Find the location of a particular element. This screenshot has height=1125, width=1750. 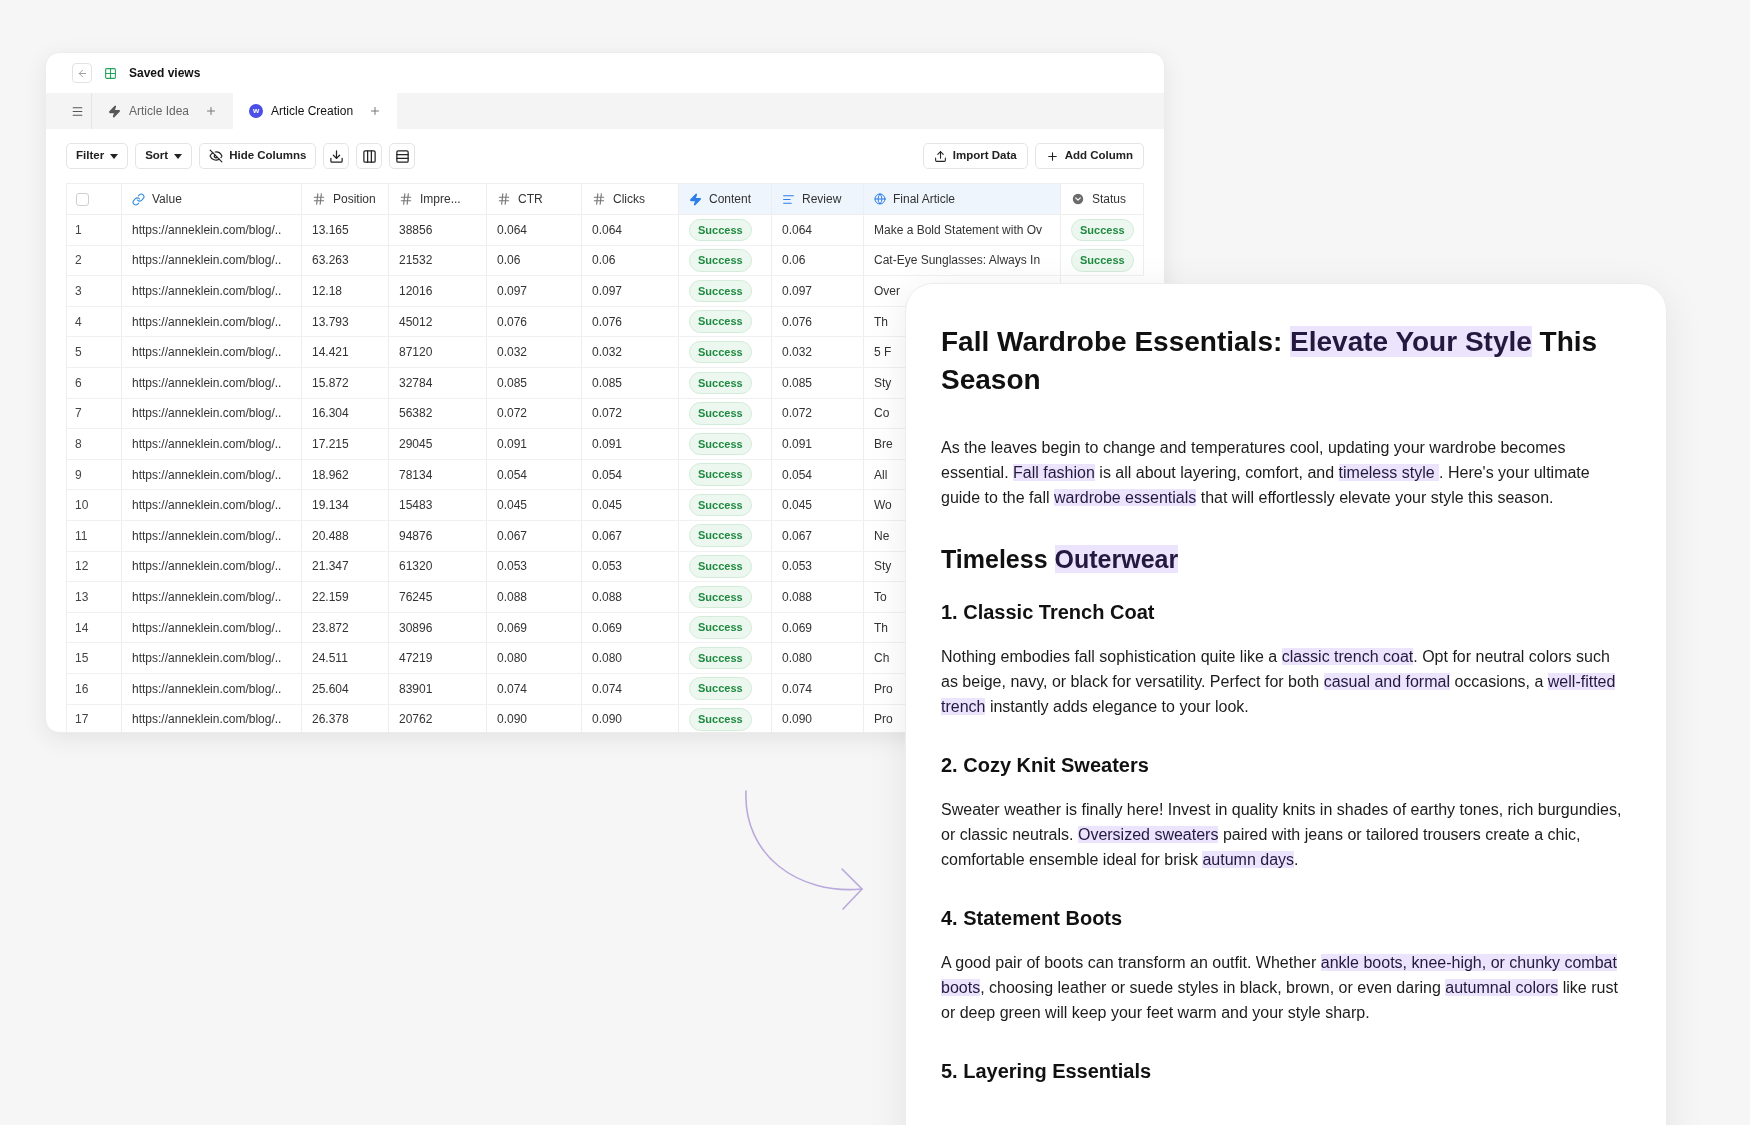

row-number: 8 is located at coordinates (78, 444).